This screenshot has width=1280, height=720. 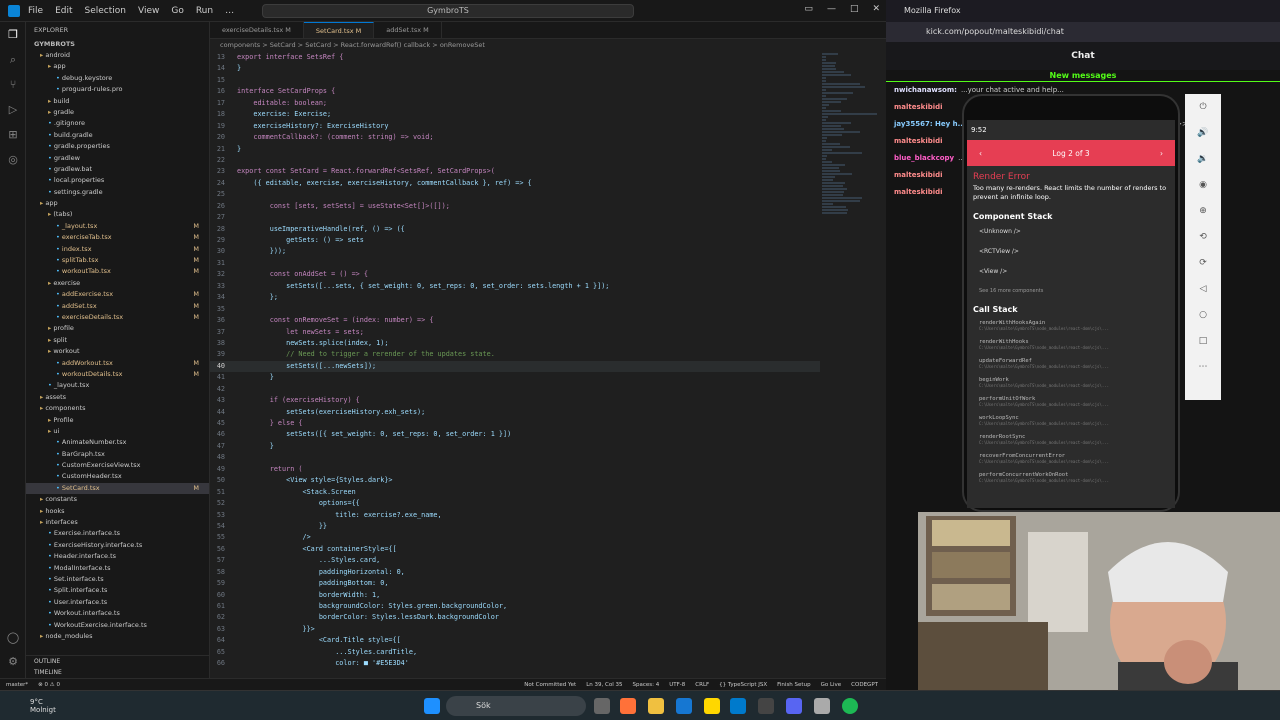 What do you see at coordinates (117, 351) in the screenshot?
I see `file-tree-item: ▸ workout` at bounding box center [117, 351].